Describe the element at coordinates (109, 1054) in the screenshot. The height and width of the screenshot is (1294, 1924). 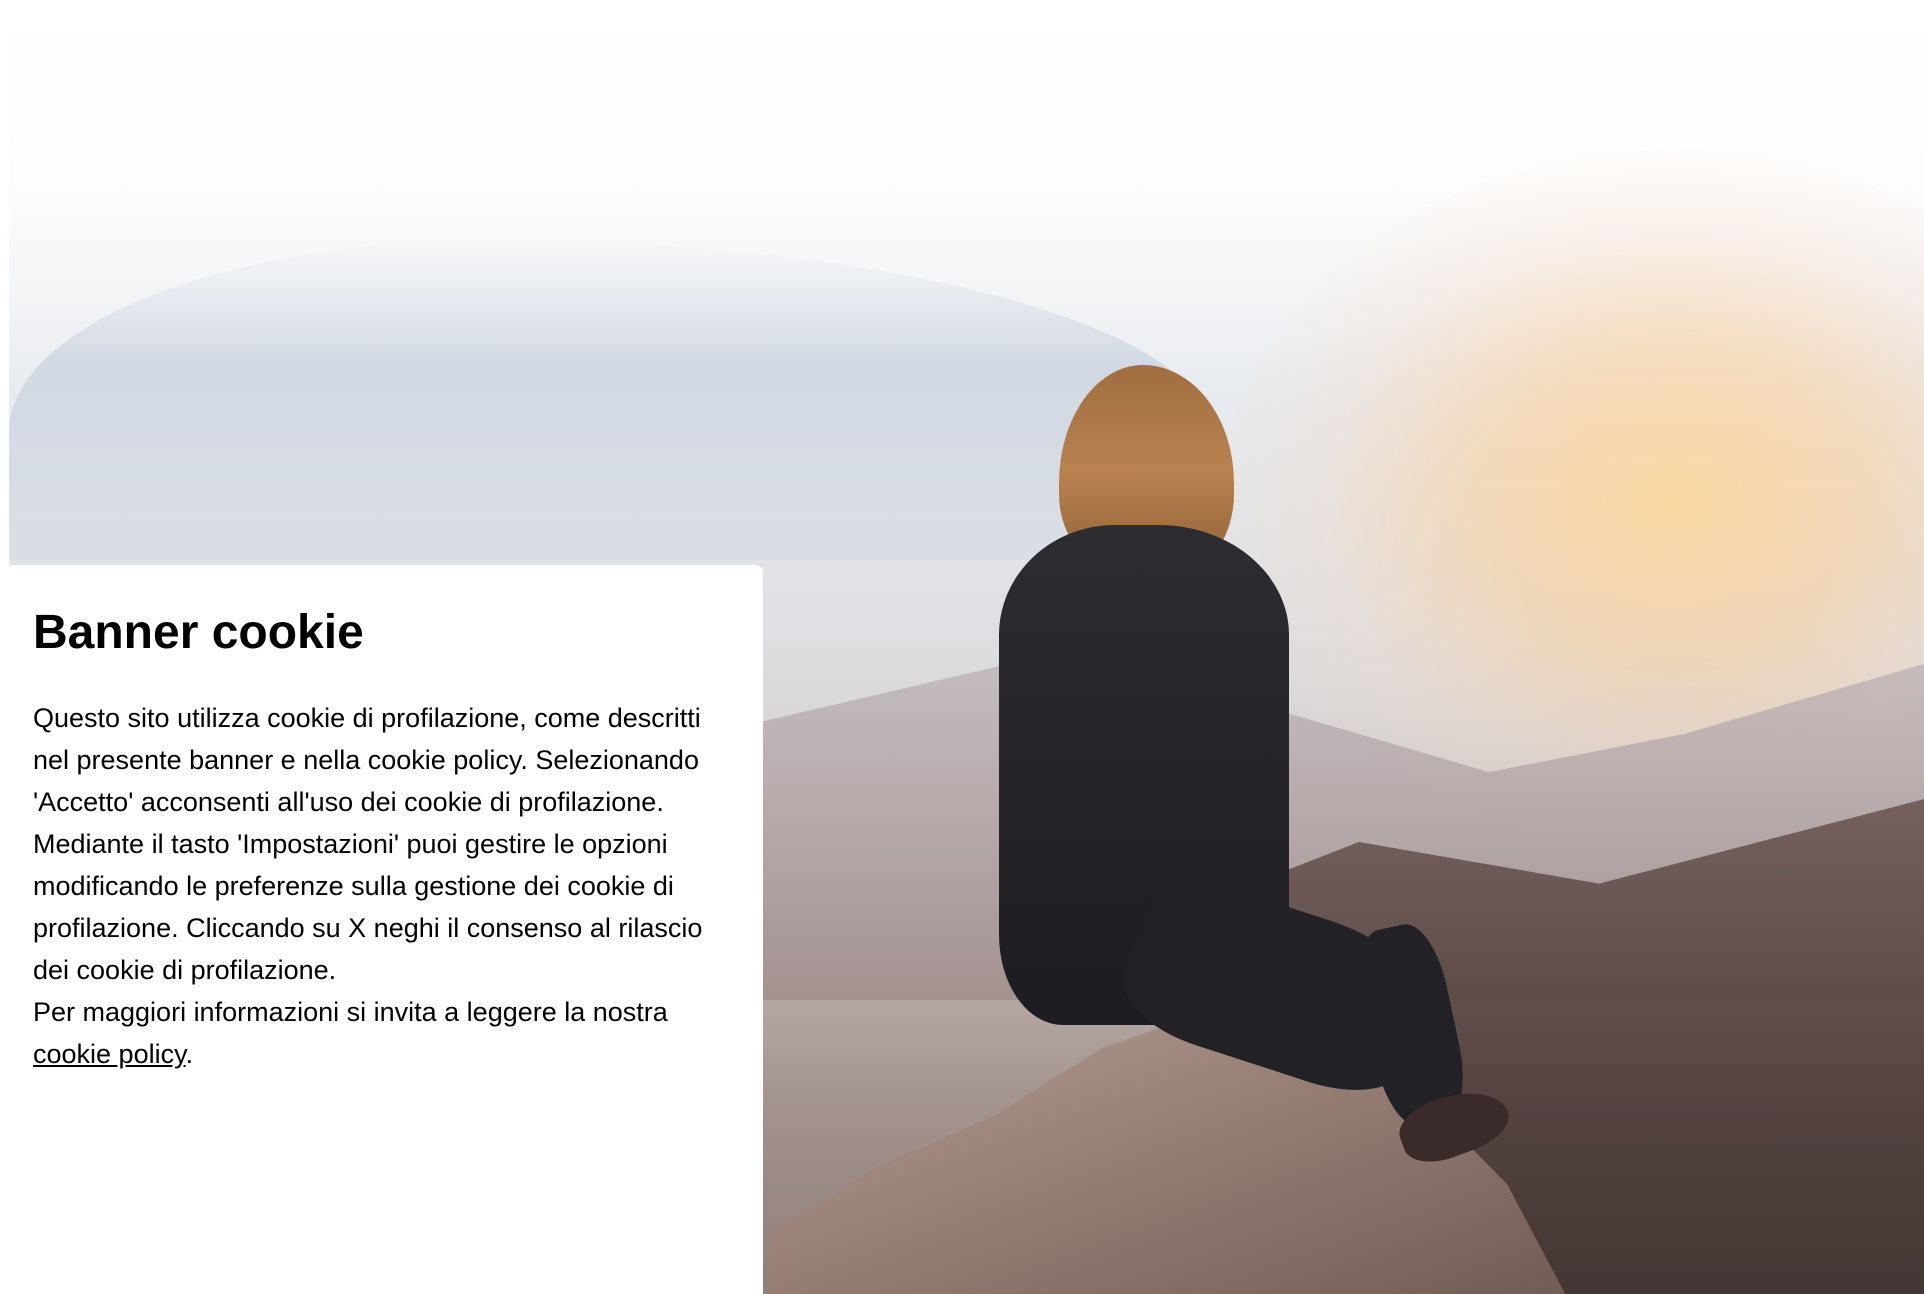
I see `cookie-policy-link: cookie policy` at that location.